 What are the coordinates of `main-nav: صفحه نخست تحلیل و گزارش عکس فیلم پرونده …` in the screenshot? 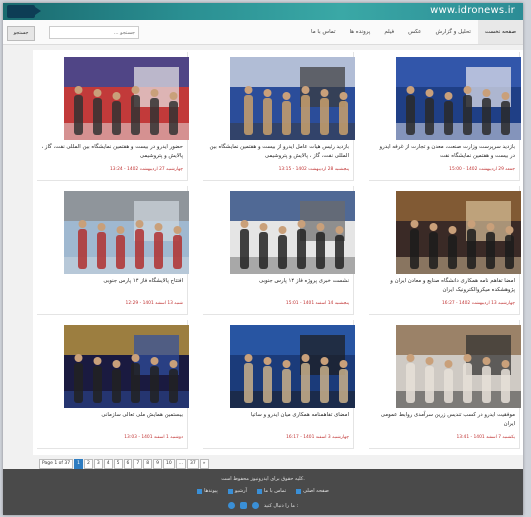 It's located at (413, 32).